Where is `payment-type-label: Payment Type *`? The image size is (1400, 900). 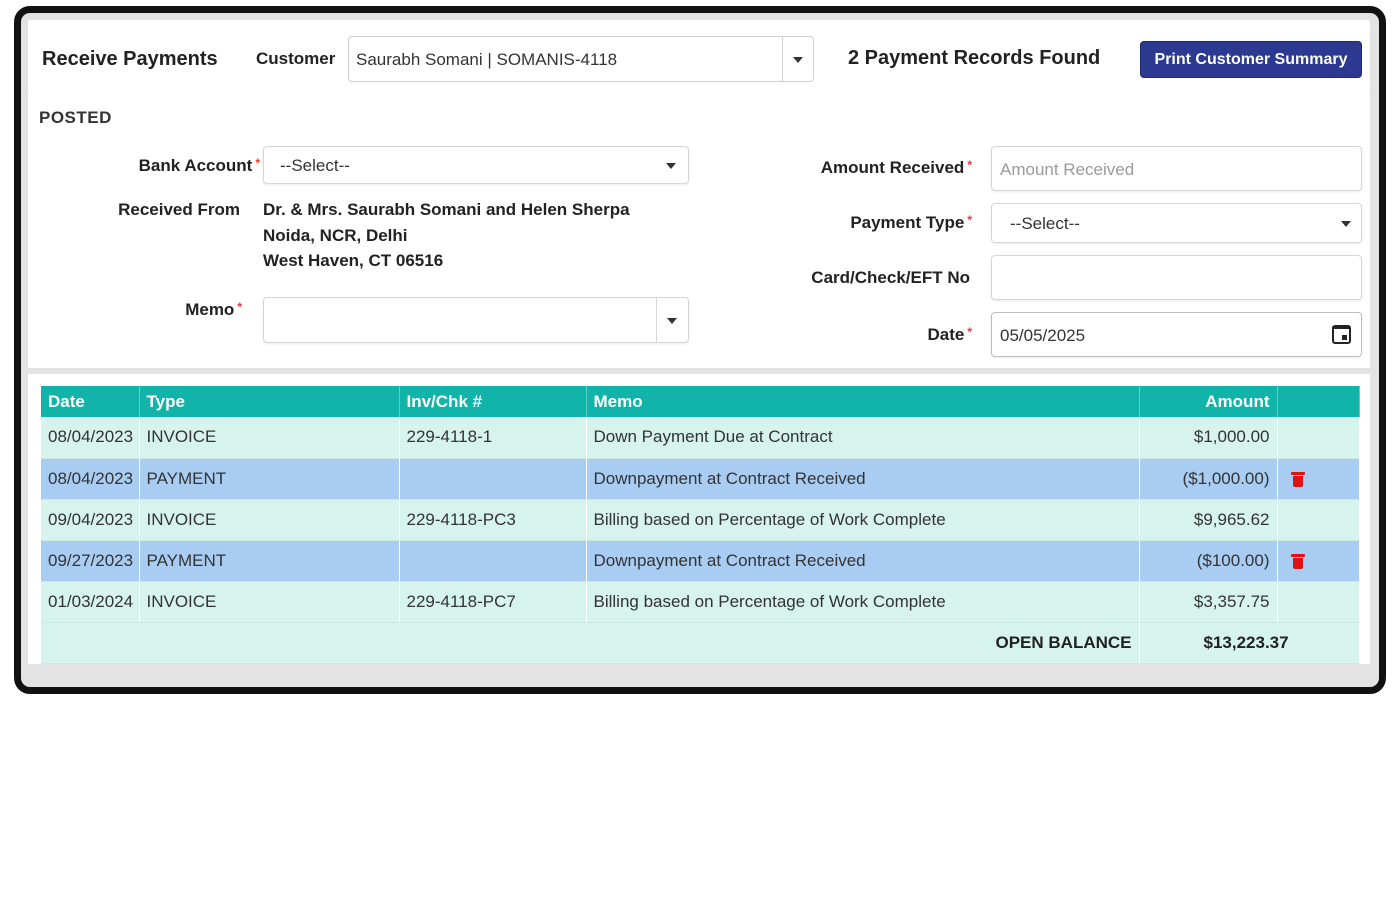
payment-type-label: Payment Type * is located at coordinates (890, 223).